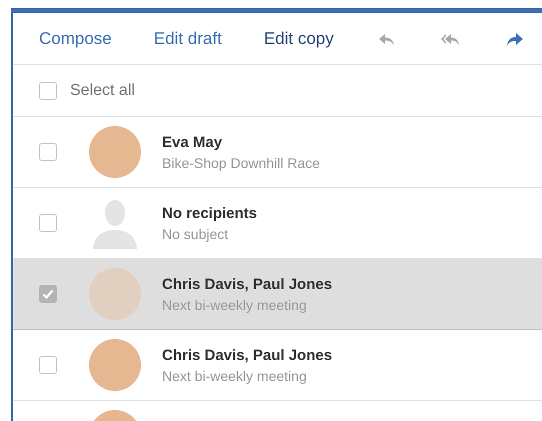 This screenshot has width=542, height=421. I want to click on sender-name: No recipients, so click(210, 214).